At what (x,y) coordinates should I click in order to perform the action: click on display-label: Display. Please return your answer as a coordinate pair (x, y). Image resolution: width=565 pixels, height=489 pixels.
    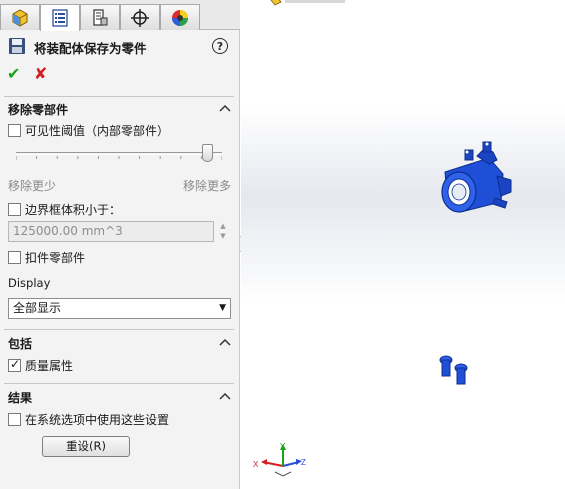
    Looking at the image, I should click on (29, 283).